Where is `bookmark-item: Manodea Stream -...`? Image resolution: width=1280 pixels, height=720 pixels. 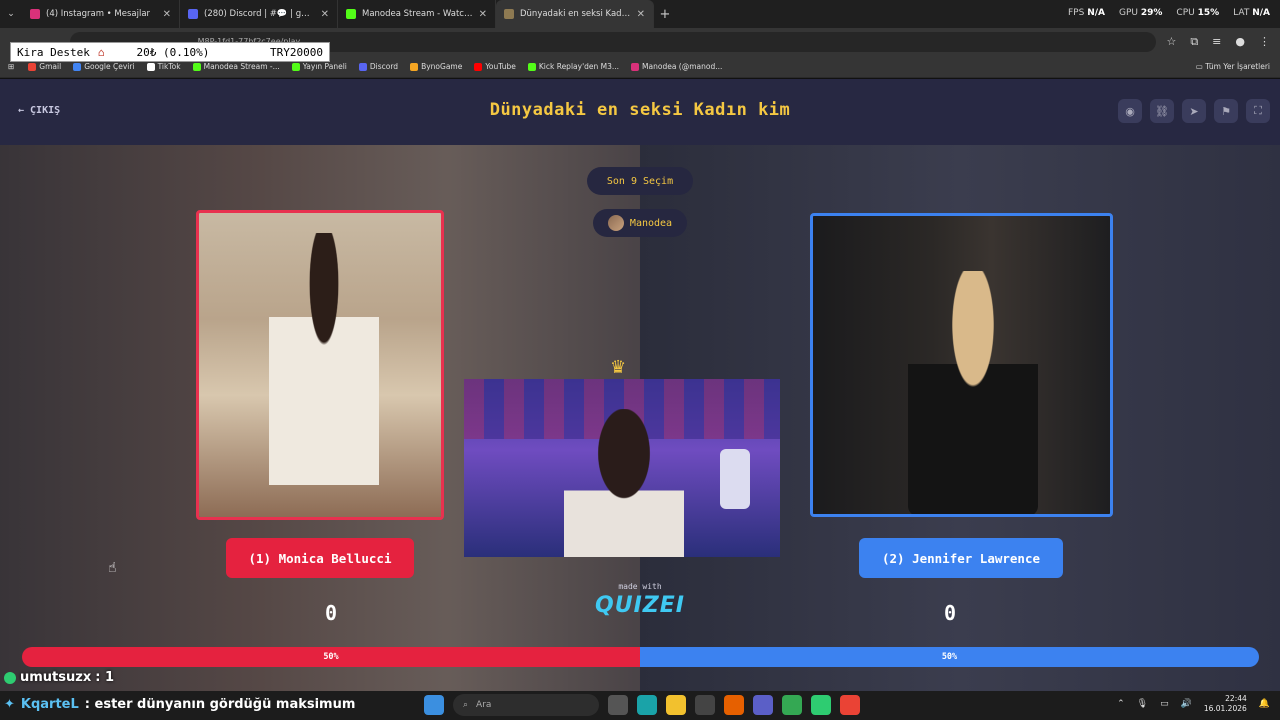
bookmark-item: Manodea Stream -... is located at coordinates (236, 66).